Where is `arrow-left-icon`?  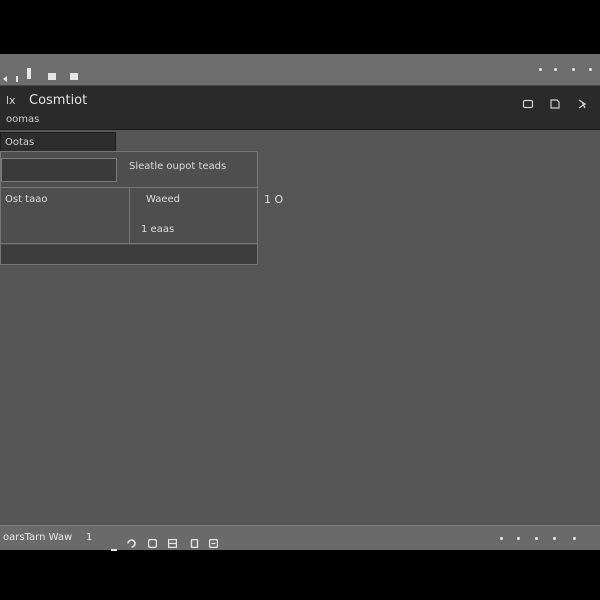
arrow-left-icon is located at coordinates (115, 544).